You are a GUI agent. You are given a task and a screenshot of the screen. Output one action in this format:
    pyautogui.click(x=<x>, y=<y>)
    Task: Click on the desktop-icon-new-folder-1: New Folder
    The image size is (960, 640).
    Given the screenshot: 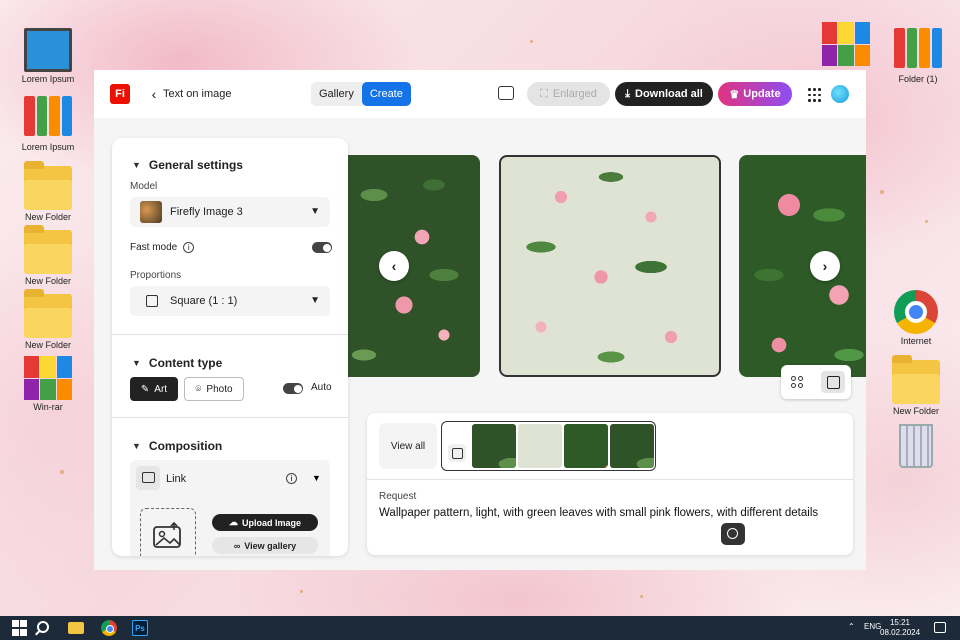 What is the action you would take?
    pyautogui.click(x=48, y=191)
    